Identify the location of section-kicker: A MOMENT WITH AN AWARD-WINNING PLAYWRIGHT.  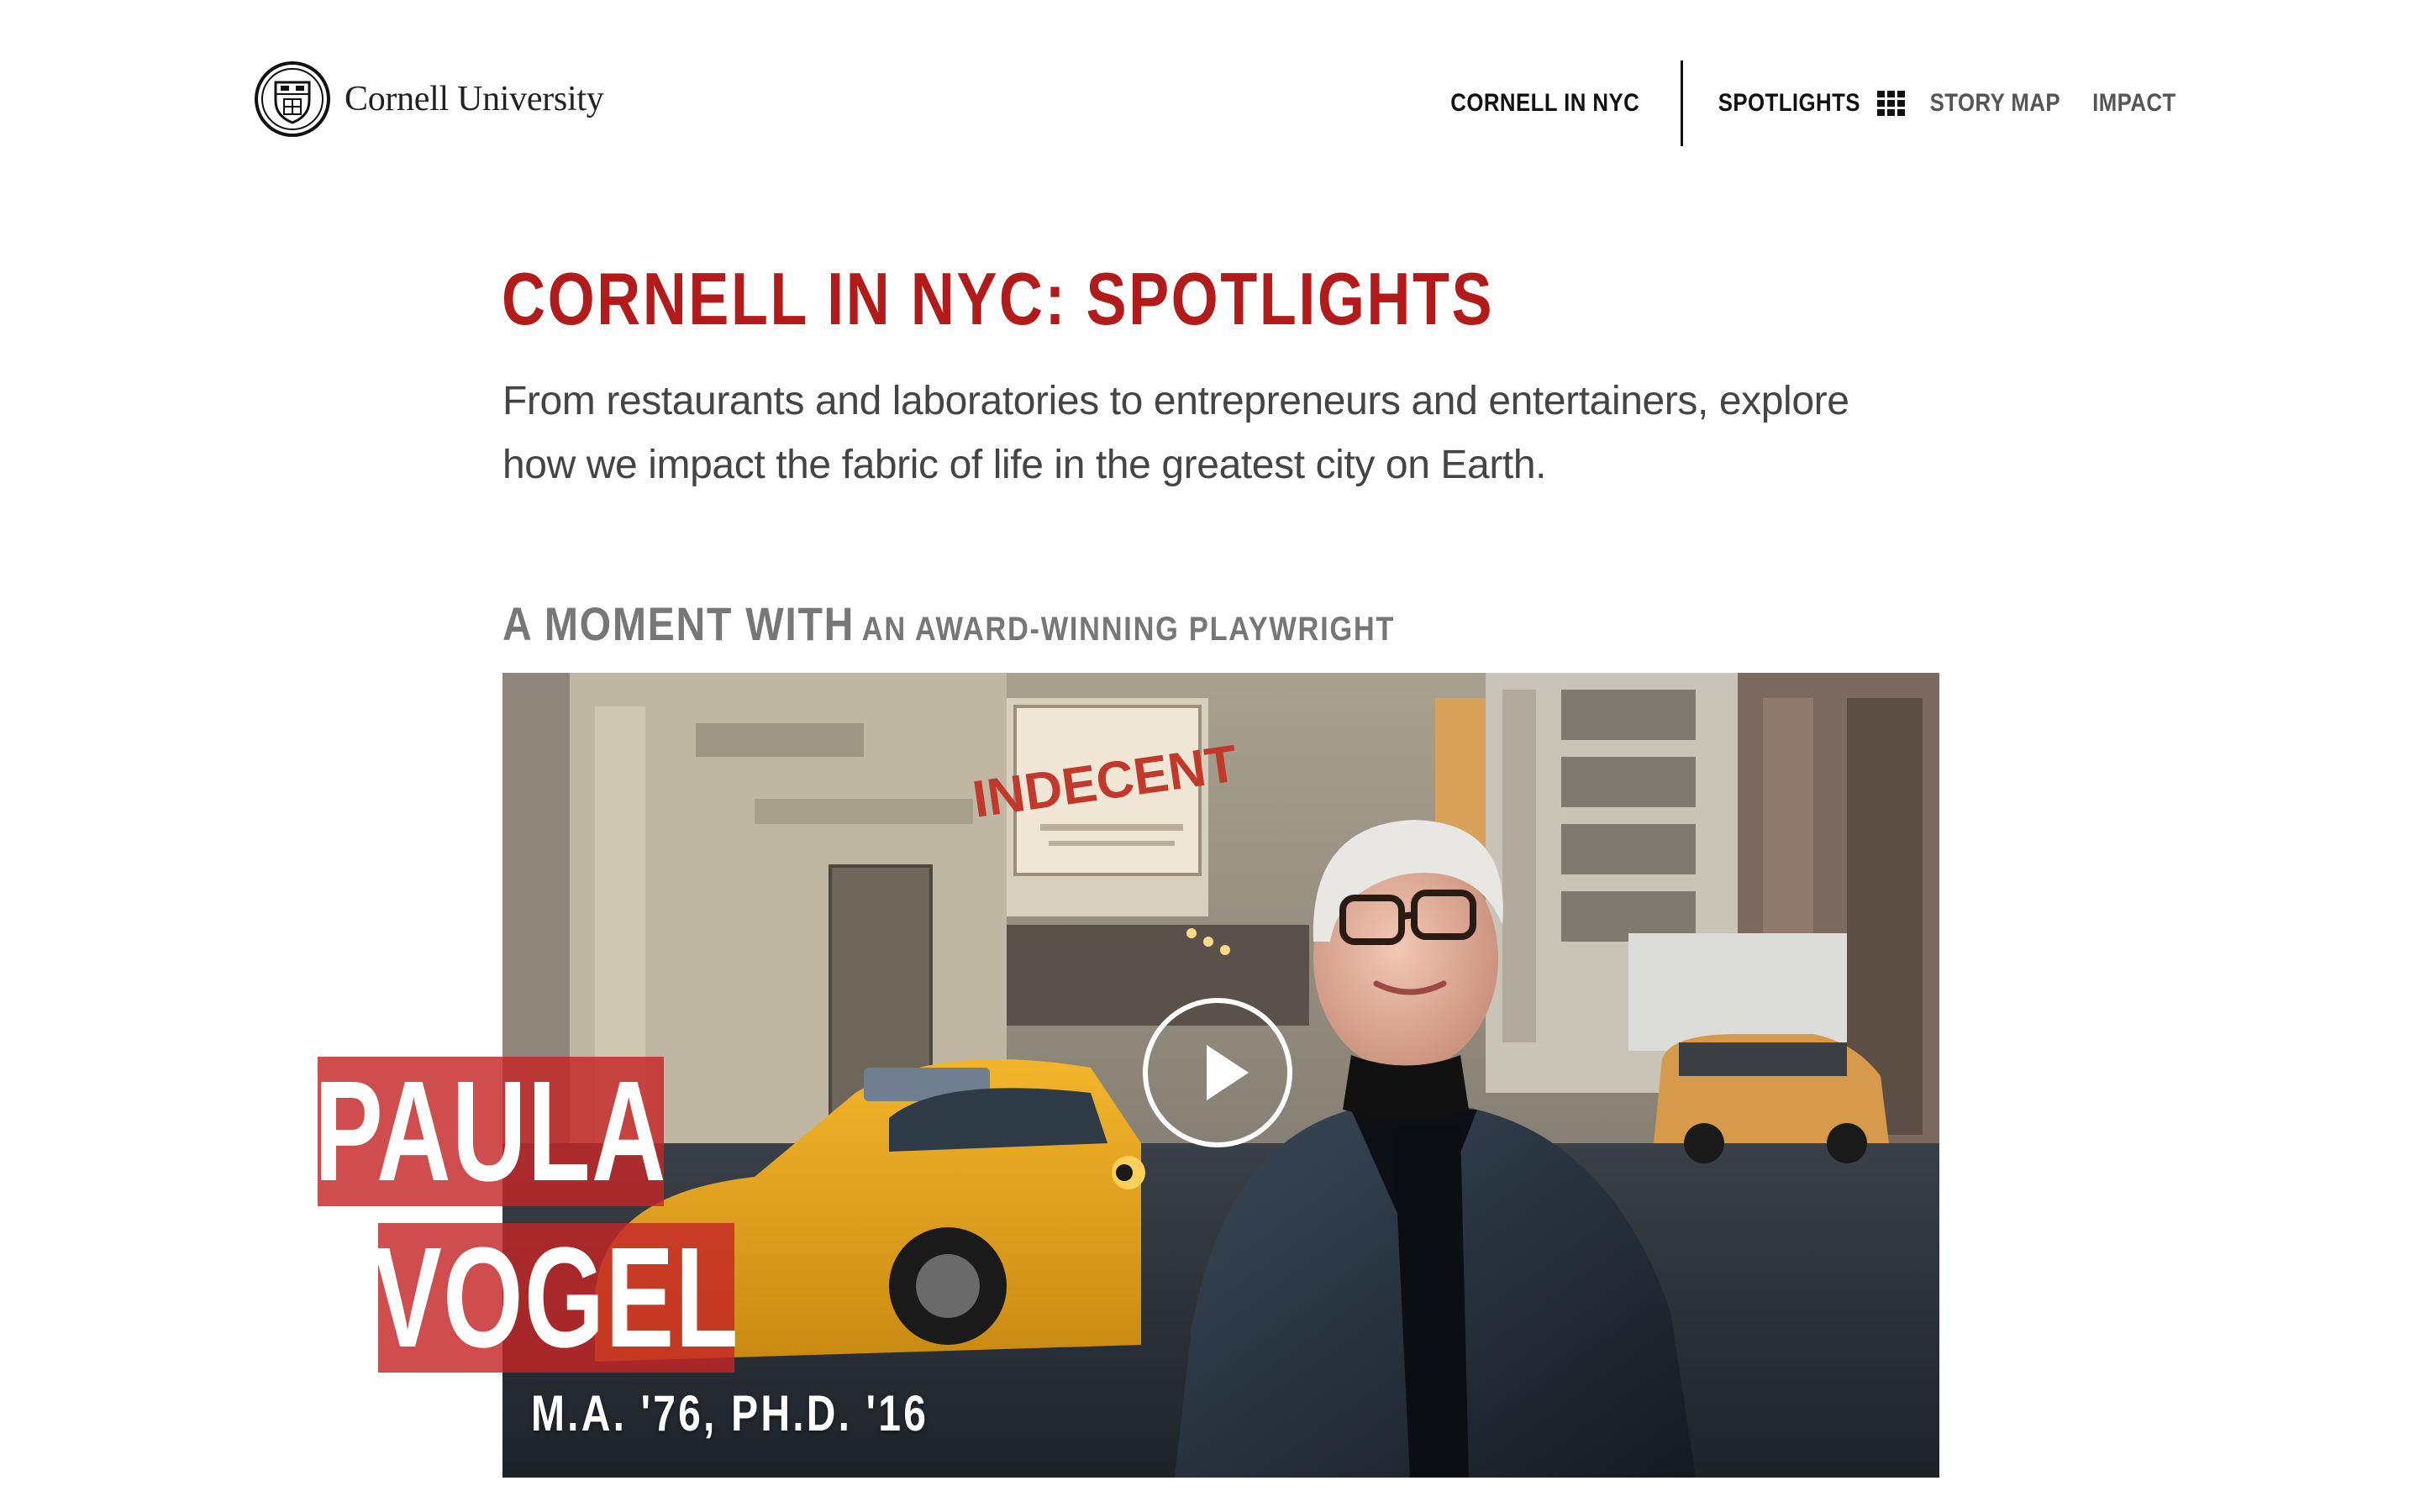
(948, 623).